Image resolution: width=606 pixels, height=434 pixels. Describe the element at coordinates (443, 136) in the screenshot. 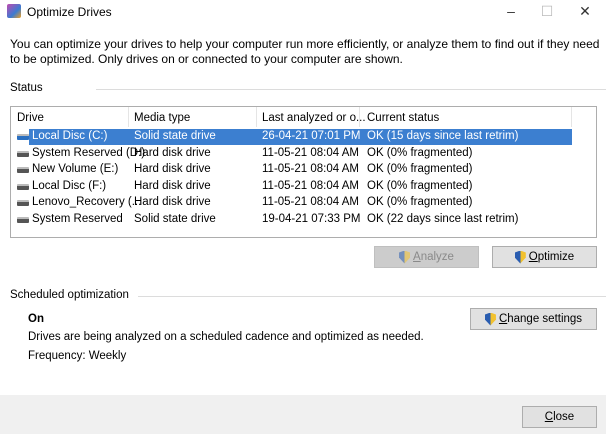

I see `current-status: OK (15 days since last retrim)` at that location.